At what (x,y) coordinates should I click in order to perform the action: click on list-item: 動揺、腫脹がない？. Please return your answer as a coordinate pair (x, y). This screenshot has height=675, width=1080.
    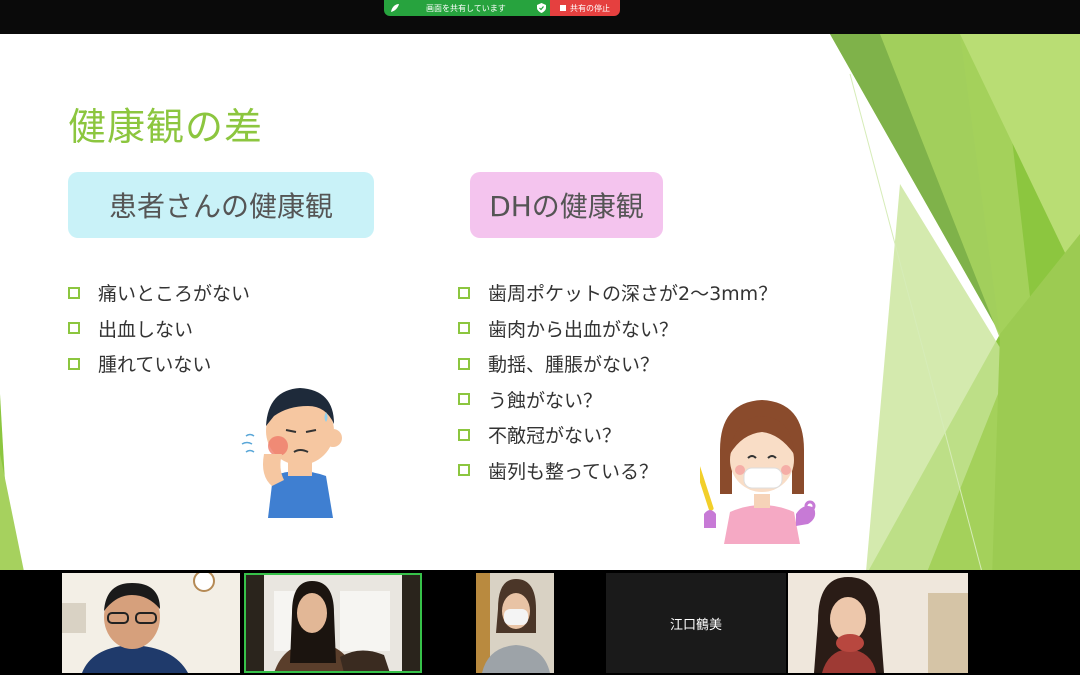
    Looking at the image, I should click on (617, 364).